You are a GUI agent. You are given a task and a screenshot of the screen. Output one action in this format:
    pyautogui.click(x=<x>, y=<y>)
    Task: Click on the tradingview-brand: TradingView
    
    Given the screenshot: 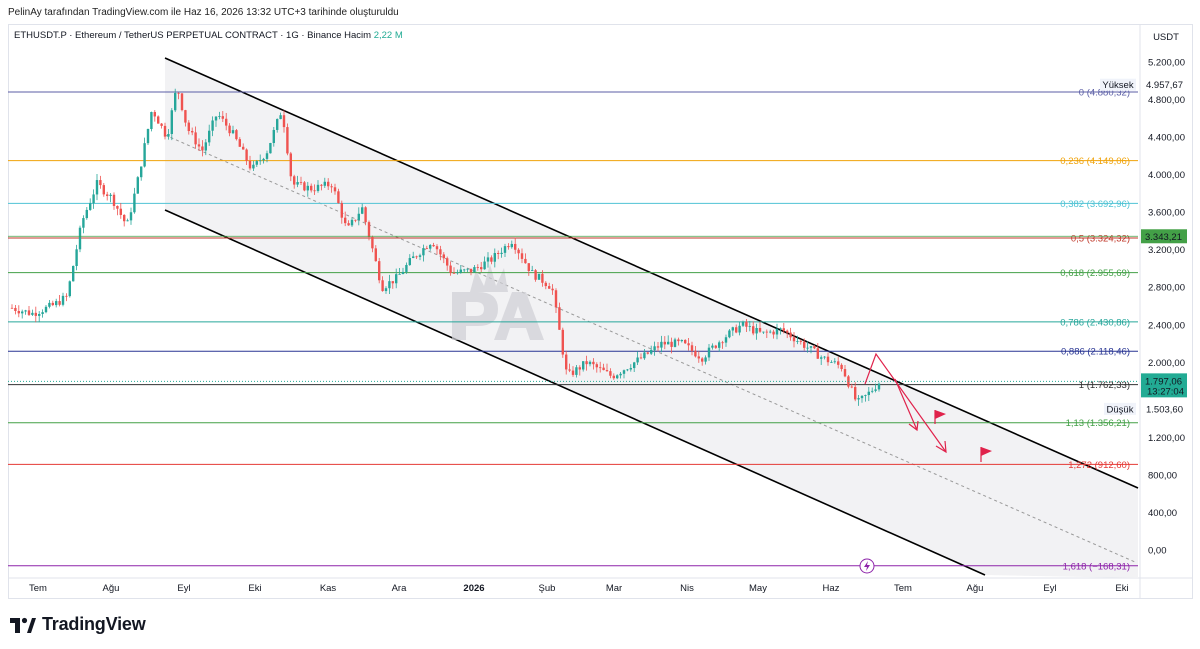 What is the action you would take?
    pyautogui.click(x=78, y=624)
    